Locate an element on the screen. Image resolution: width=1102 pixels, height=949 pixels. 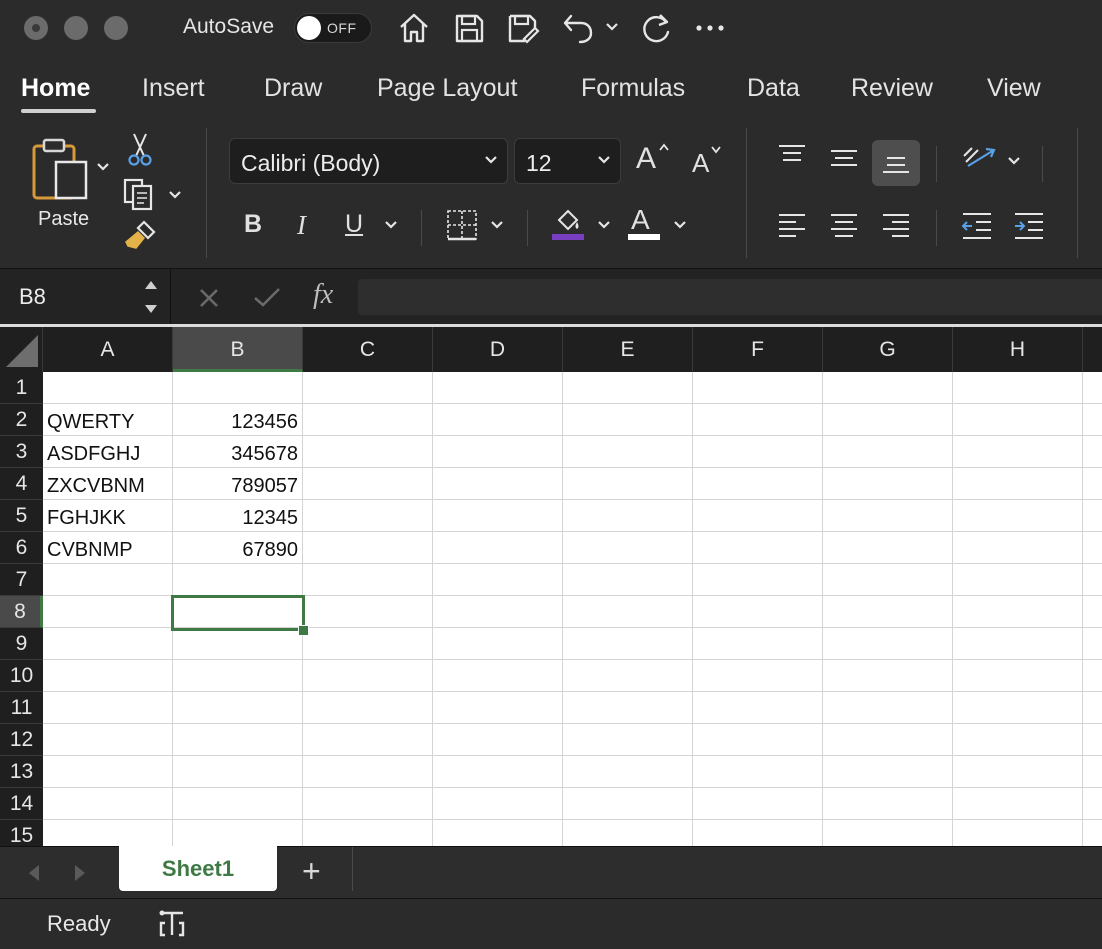
cell-a6: CVBNMP is located at coordinates (108, 548).